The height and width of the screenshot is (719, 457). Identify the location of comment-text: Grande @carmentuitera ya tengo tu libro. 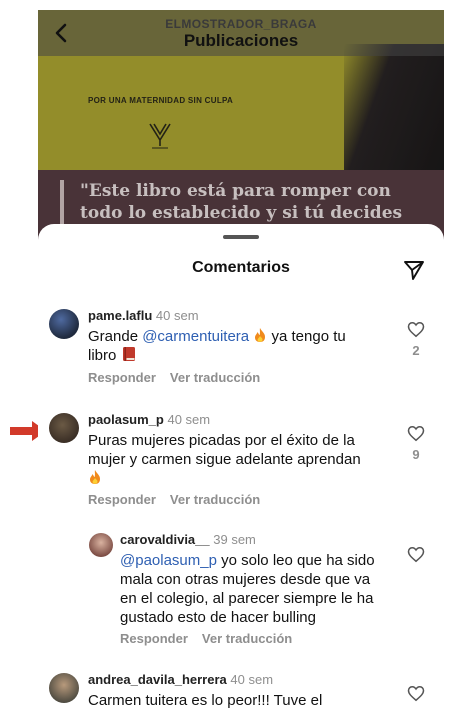
(217, 346).